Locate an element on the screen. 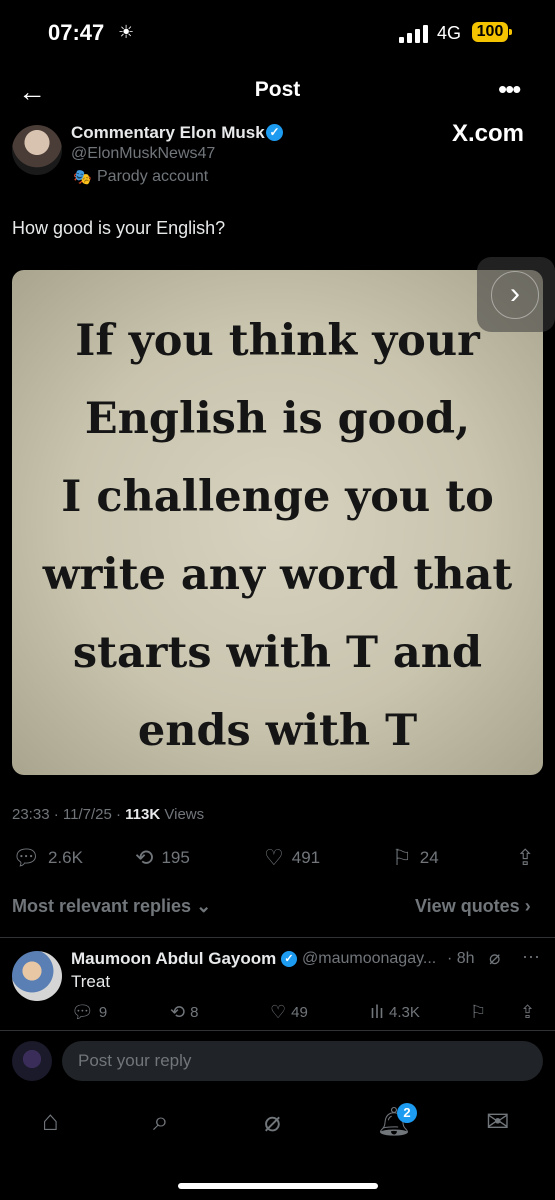 The image size is (555, 1200). reply-count: 2.6K is located at coordinates (65, 857).